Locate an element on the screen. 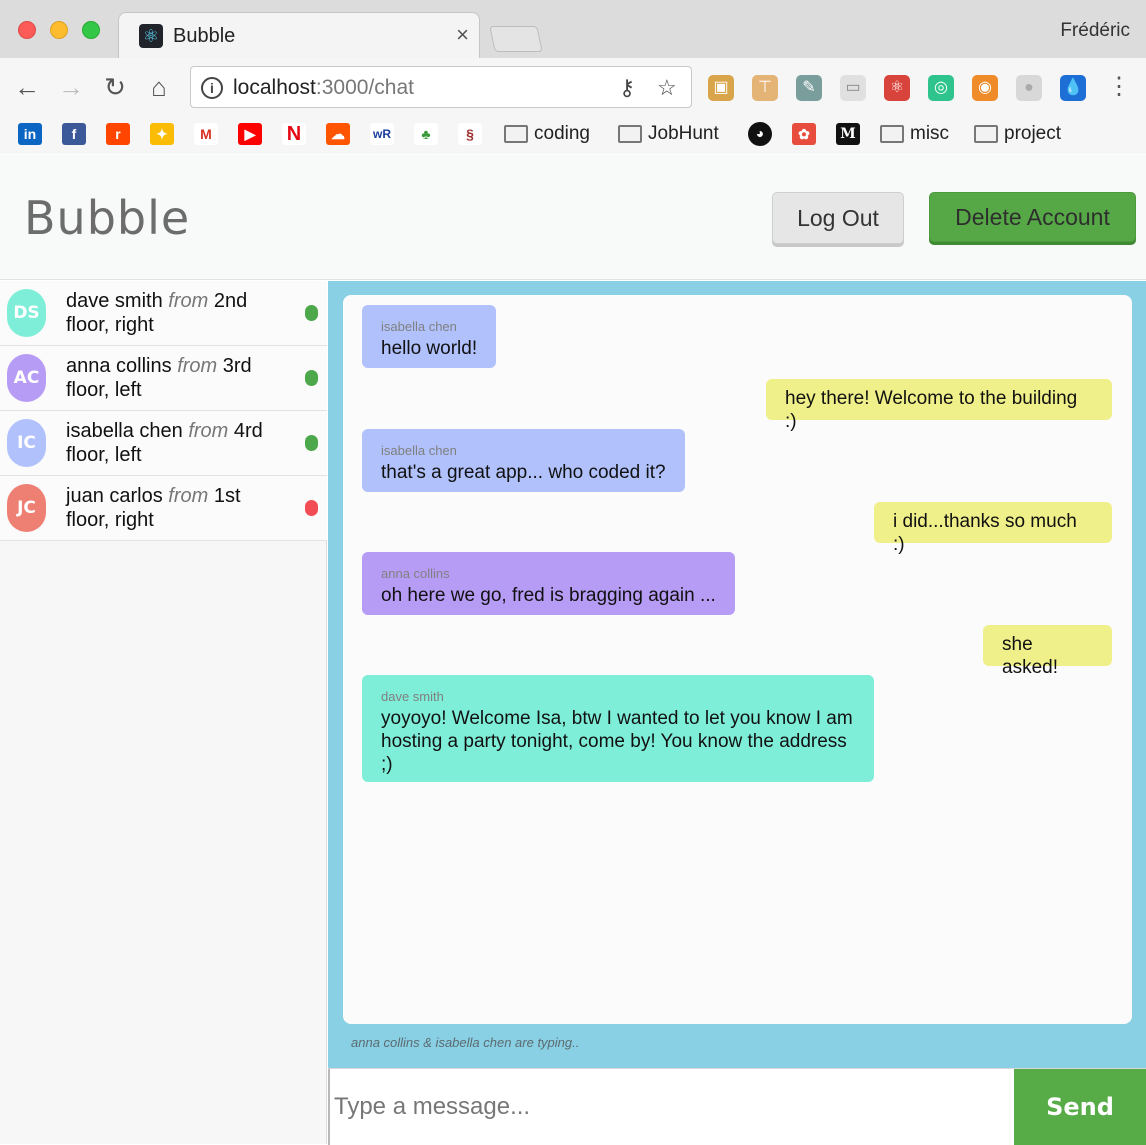  logout-button: Log Out is located at coordinates (838, 218).